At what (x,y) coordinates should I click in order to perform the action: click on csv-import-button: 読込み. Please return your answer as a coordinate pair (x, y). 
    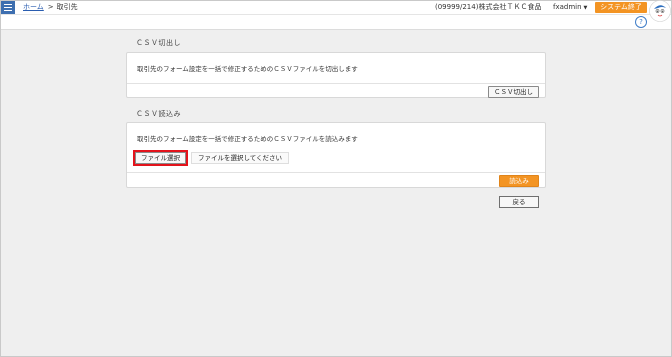
    Looking at the image, I should click on (519, 181).